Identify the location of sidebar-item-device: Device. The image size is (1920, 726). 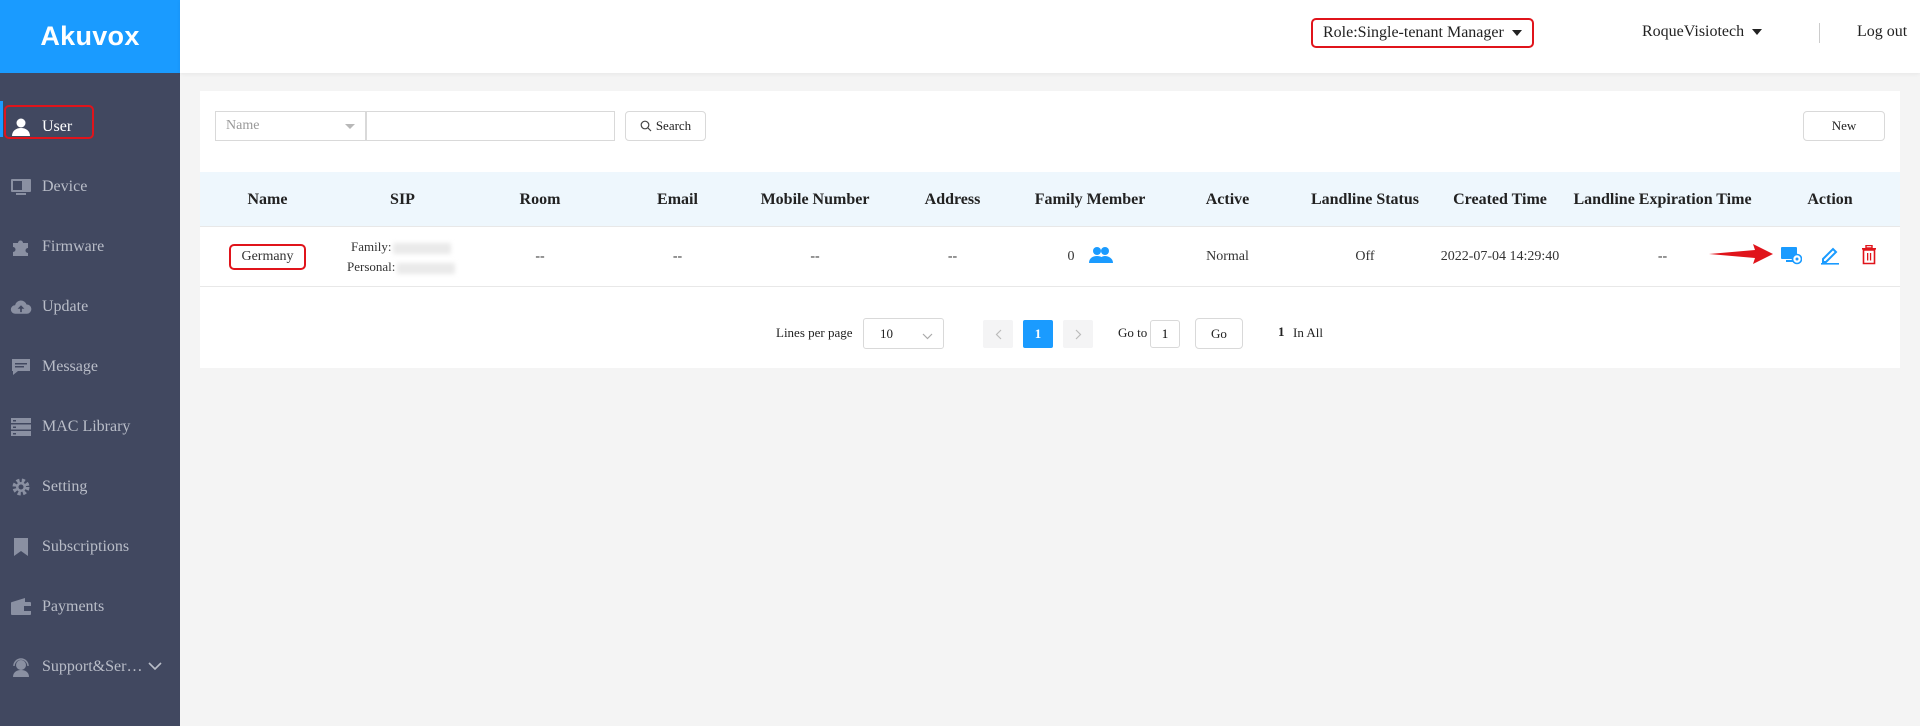
(90, 187).